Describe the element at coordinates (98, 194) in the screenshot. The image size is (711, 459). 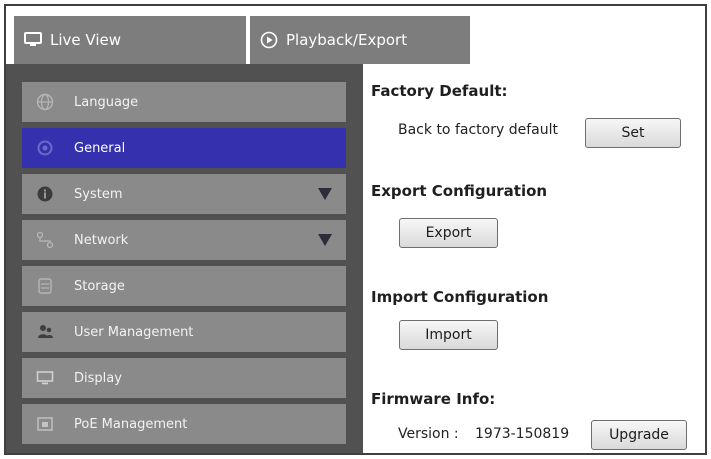
I see `sidebar-item-label: System` at that location.